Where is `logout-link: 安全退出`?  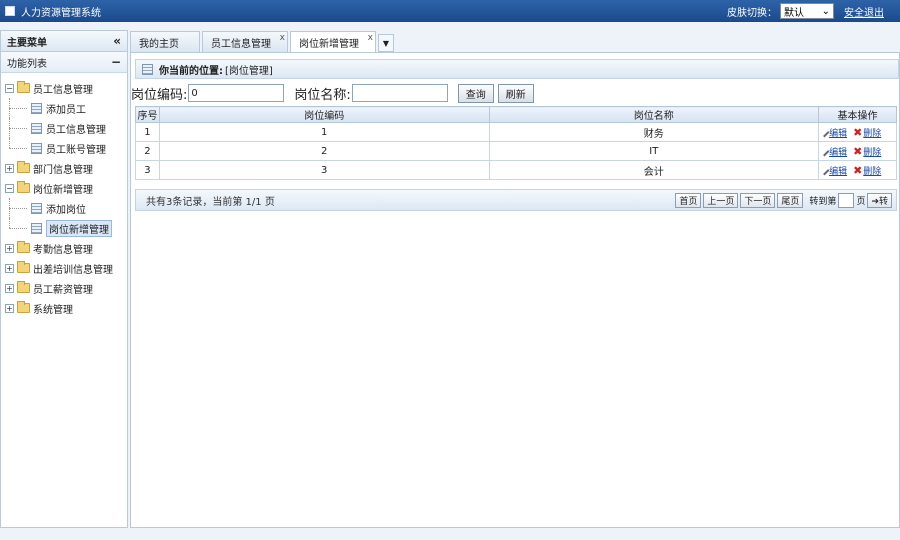
logout-link: 安全退出 is located at coordinates (864, 11).